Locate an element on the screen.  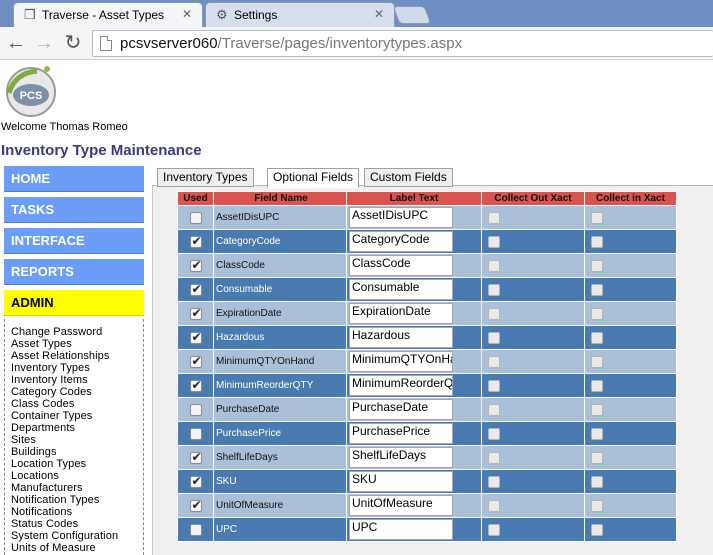
new-tab-button is located at coordinates (412, 15).